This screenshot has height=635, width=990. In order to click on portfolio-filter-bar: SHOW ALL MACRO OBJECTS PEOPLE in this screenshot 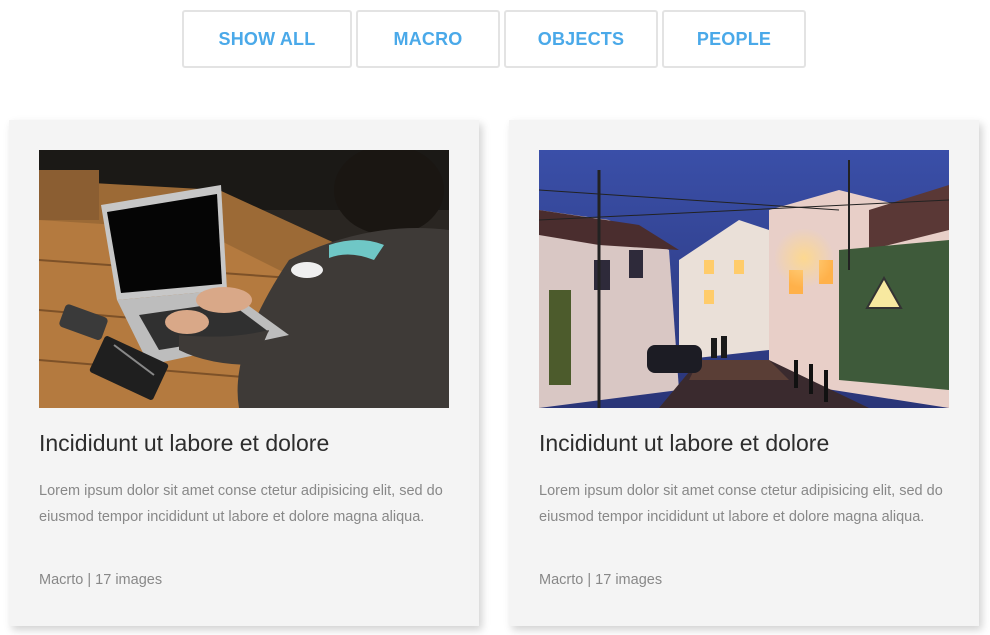, I will do `click(494, 39)`.